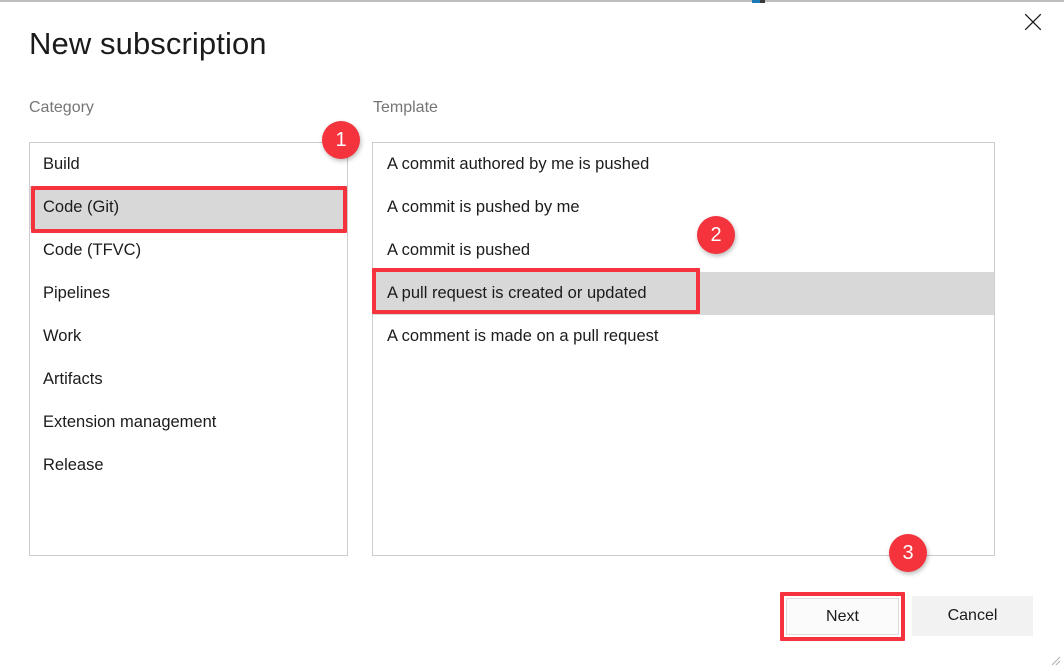 The width and height of the screenshot is (1064, 671). Describe the element at coordinates (148, 43) in the screenshot. I see `page-title: New subscription` at that location.